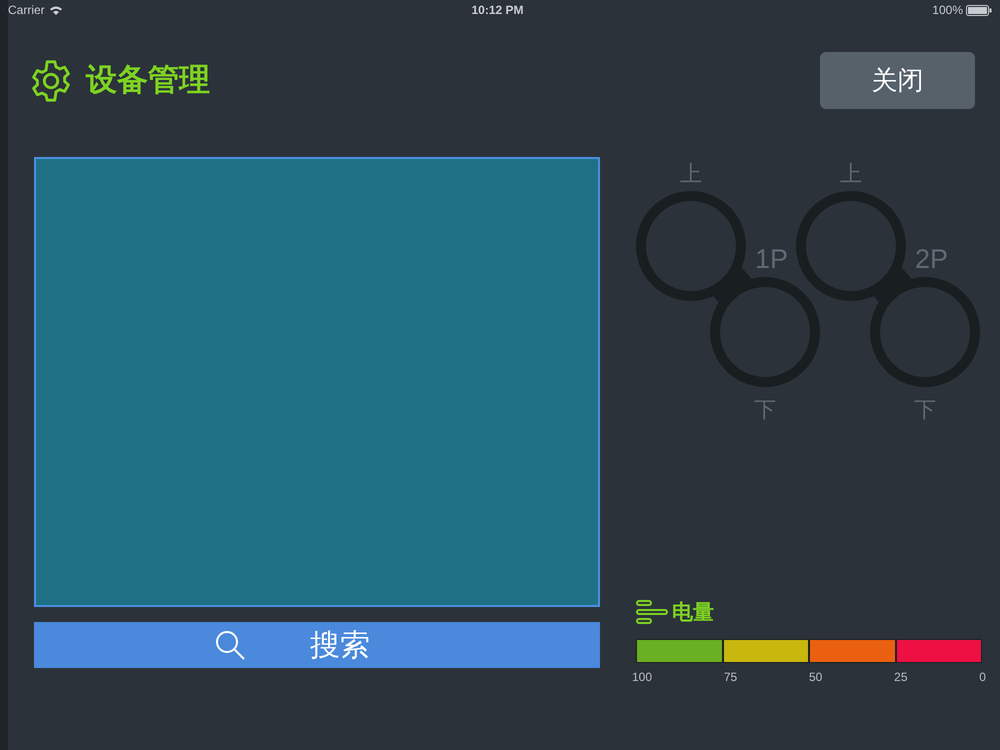  I want to click on battery-title: 电量, so click(693, 613).